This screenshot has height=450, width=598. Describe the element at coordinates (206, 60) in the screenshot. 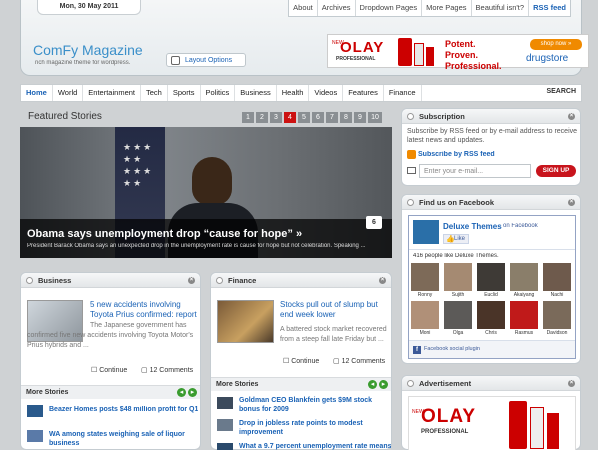

I see `layout-options-button: Layout Options` at that location.